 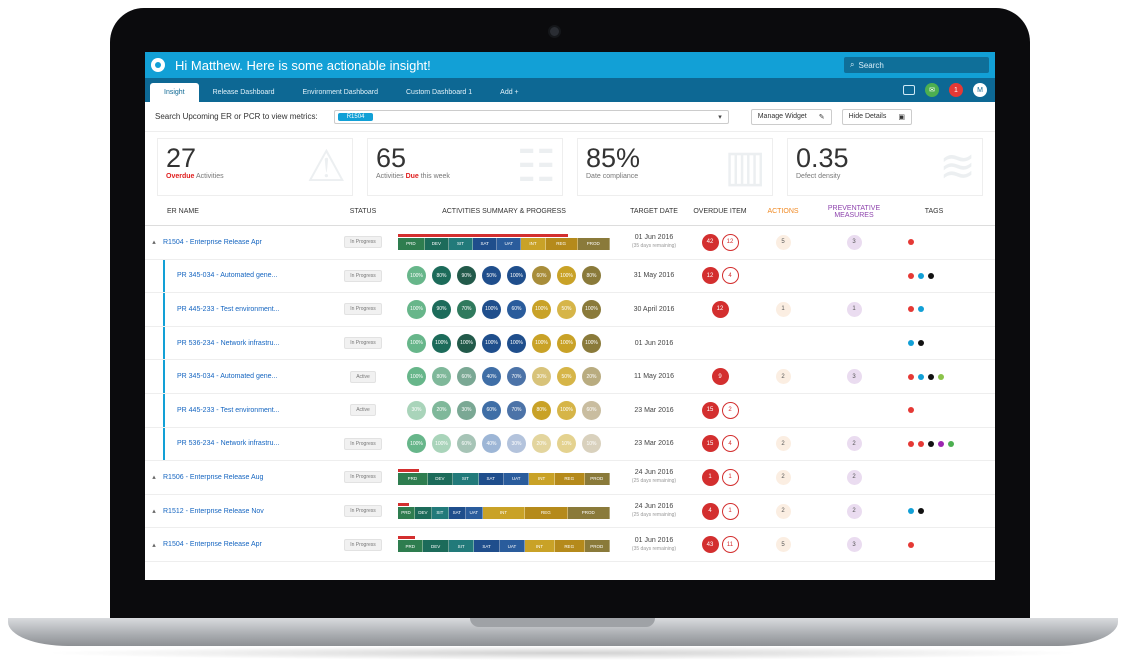 I want to click on hide-details-button: Hide Details ▣, so click(x=876, y=116).